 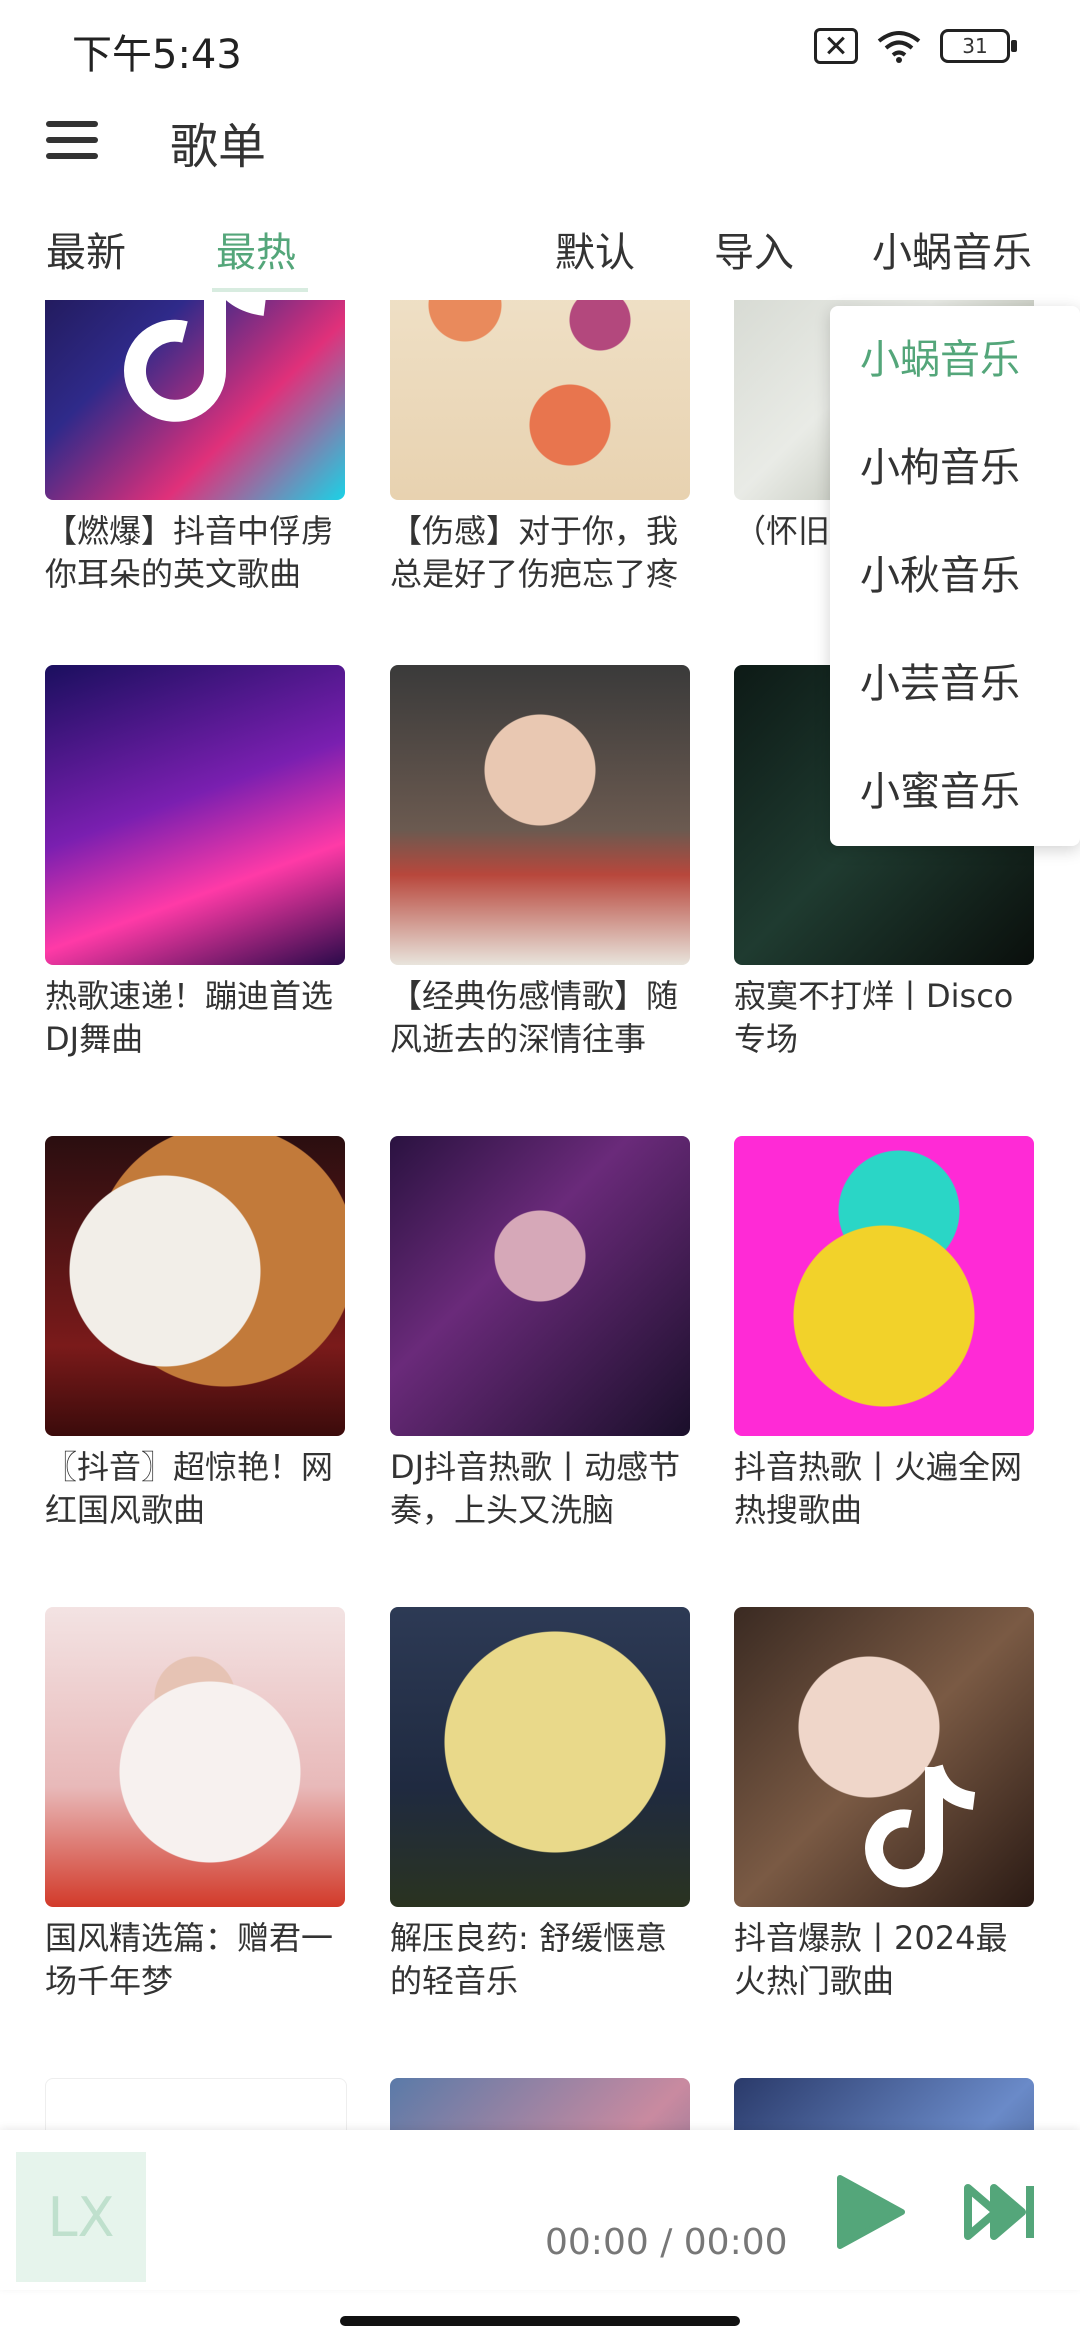 I want to click on playlist-card: 〖抖音〗超惊艳！网红国风歌曲, so click(x=195, y=1334).